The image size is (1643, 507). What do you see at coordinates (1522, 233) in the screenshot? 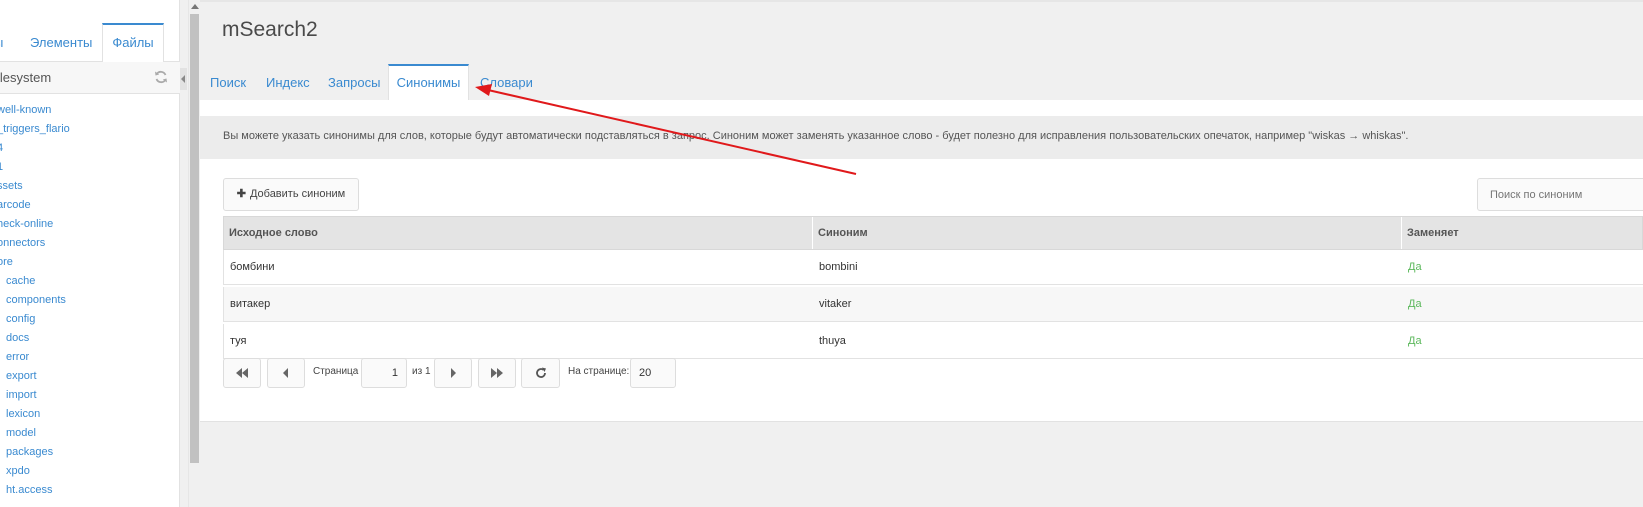
I see `column-header-replaces: Заменяет` at bounding box center [1522, 233].